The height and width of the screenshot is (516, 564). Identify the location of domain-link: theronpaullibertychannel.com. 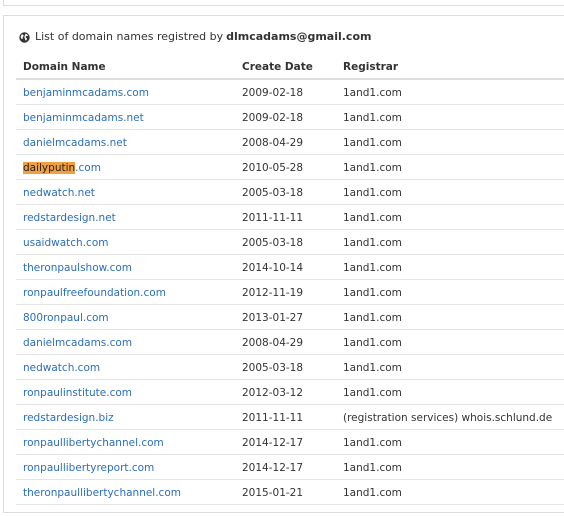
(102, 493).